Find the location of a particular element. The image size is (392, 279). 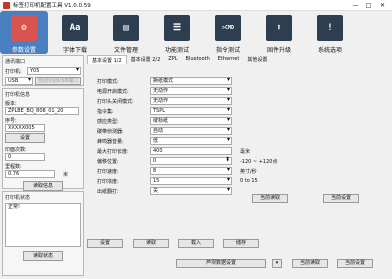

tab-other: 其他设置 is located at coordinates (257, 59).